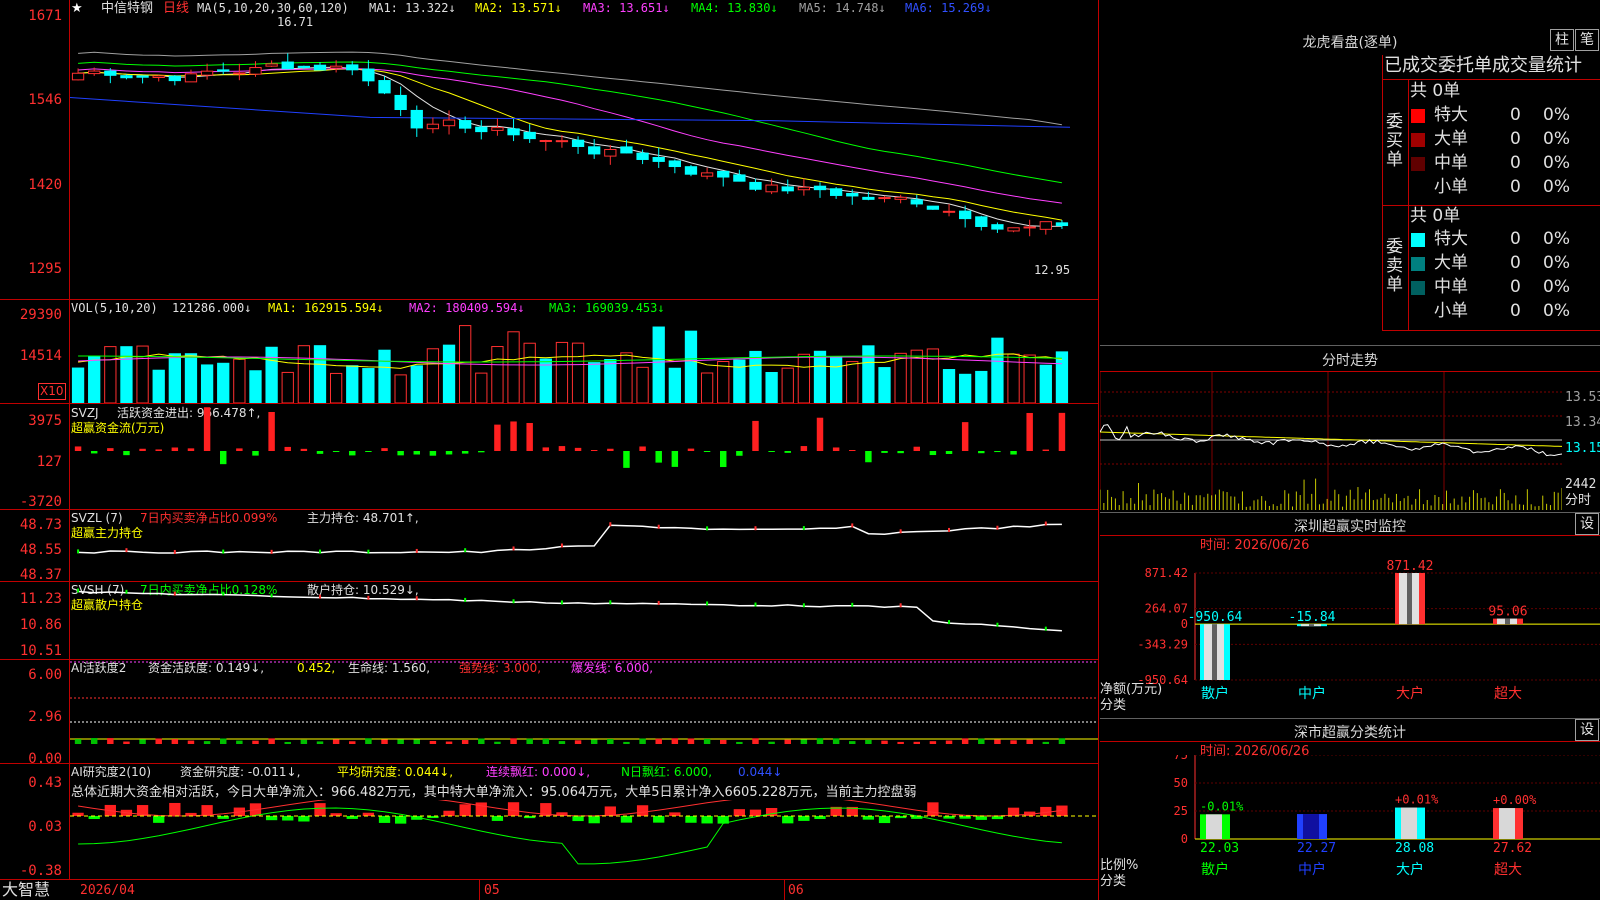  Describe the element at coordinates (1507, 612) in the screenshot. I see `sz-monitor-bar-label: 95.06` at that location.